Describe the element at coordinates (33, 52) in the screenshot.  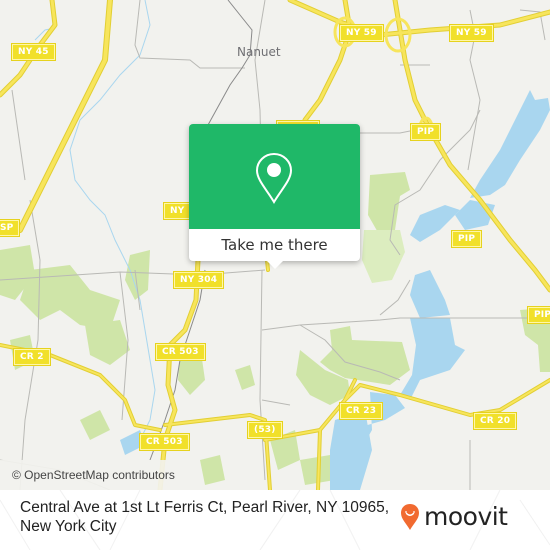
I see `road-shield-ny45: NY 45` at that location.